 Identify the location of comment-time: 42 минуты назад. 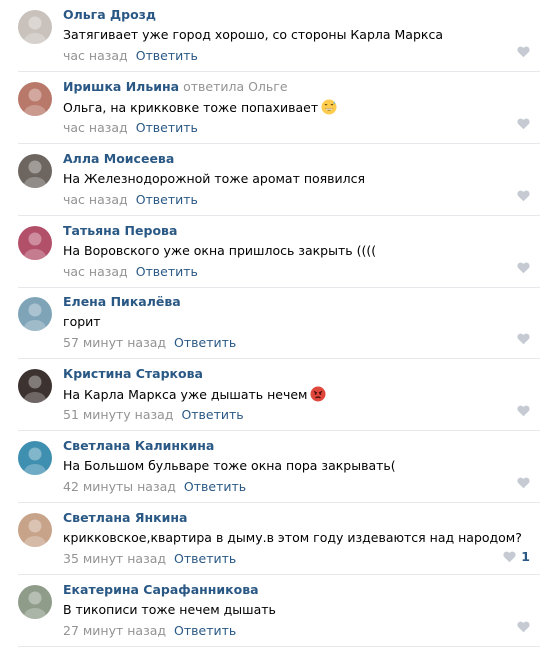
(119, 486).